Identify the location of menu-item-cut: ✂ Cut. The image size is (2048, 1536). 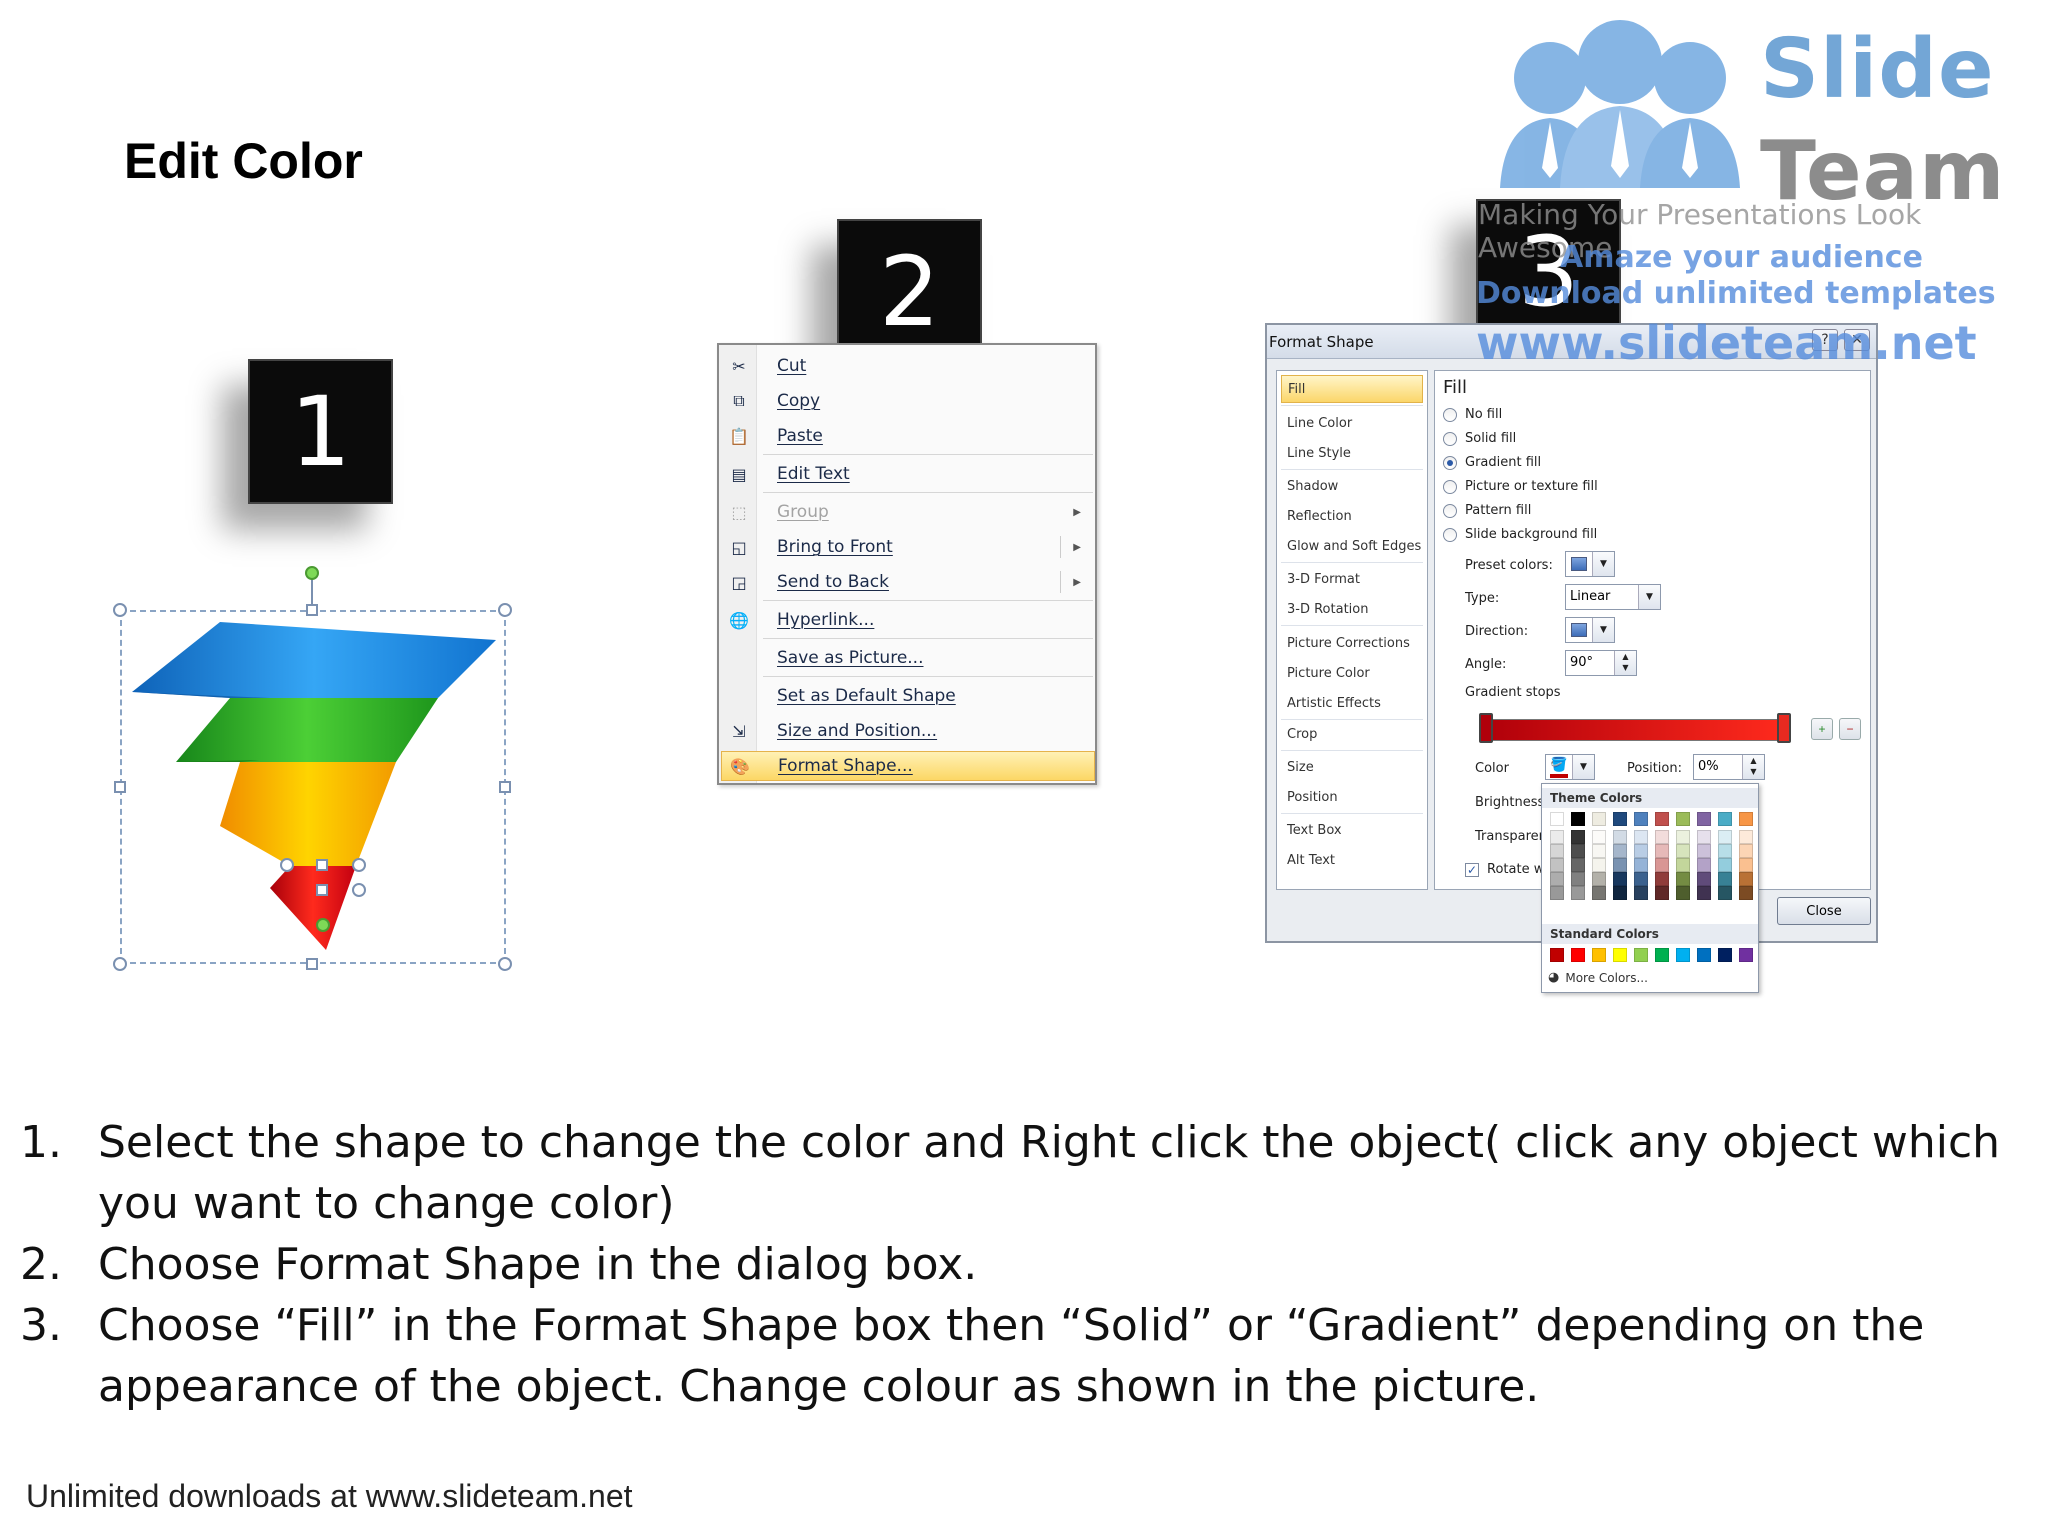
(908, 366).